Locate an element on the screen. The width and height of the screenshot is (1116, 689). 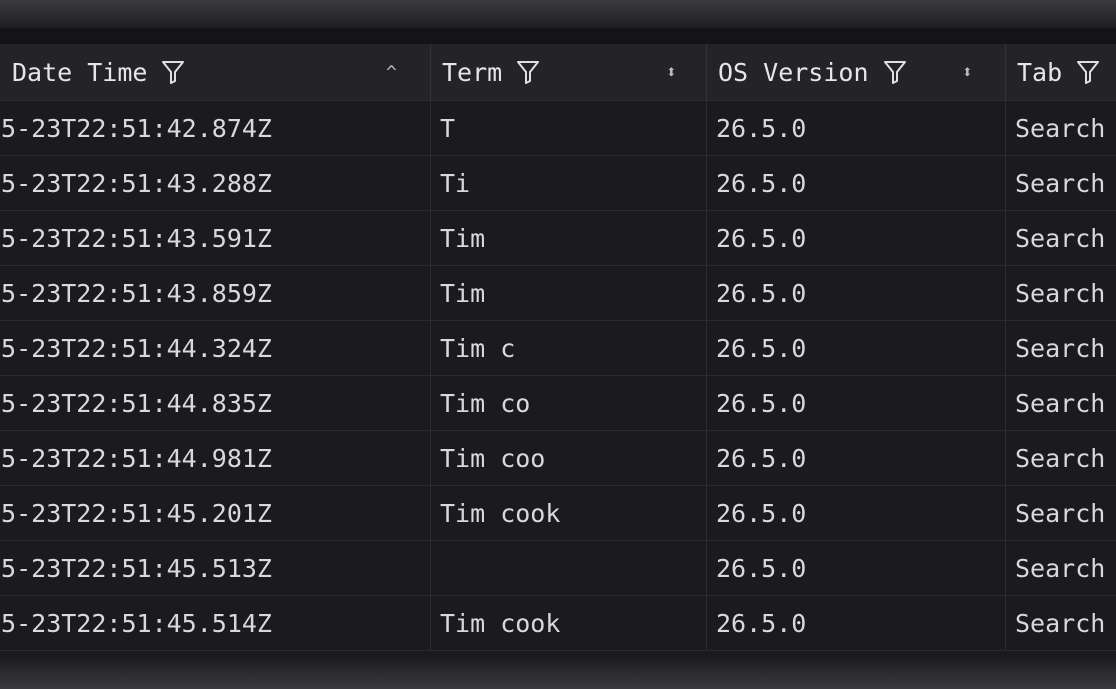
cell-date-time: 05-23T22:51:43.859Z is located at coordinates (215, 293).